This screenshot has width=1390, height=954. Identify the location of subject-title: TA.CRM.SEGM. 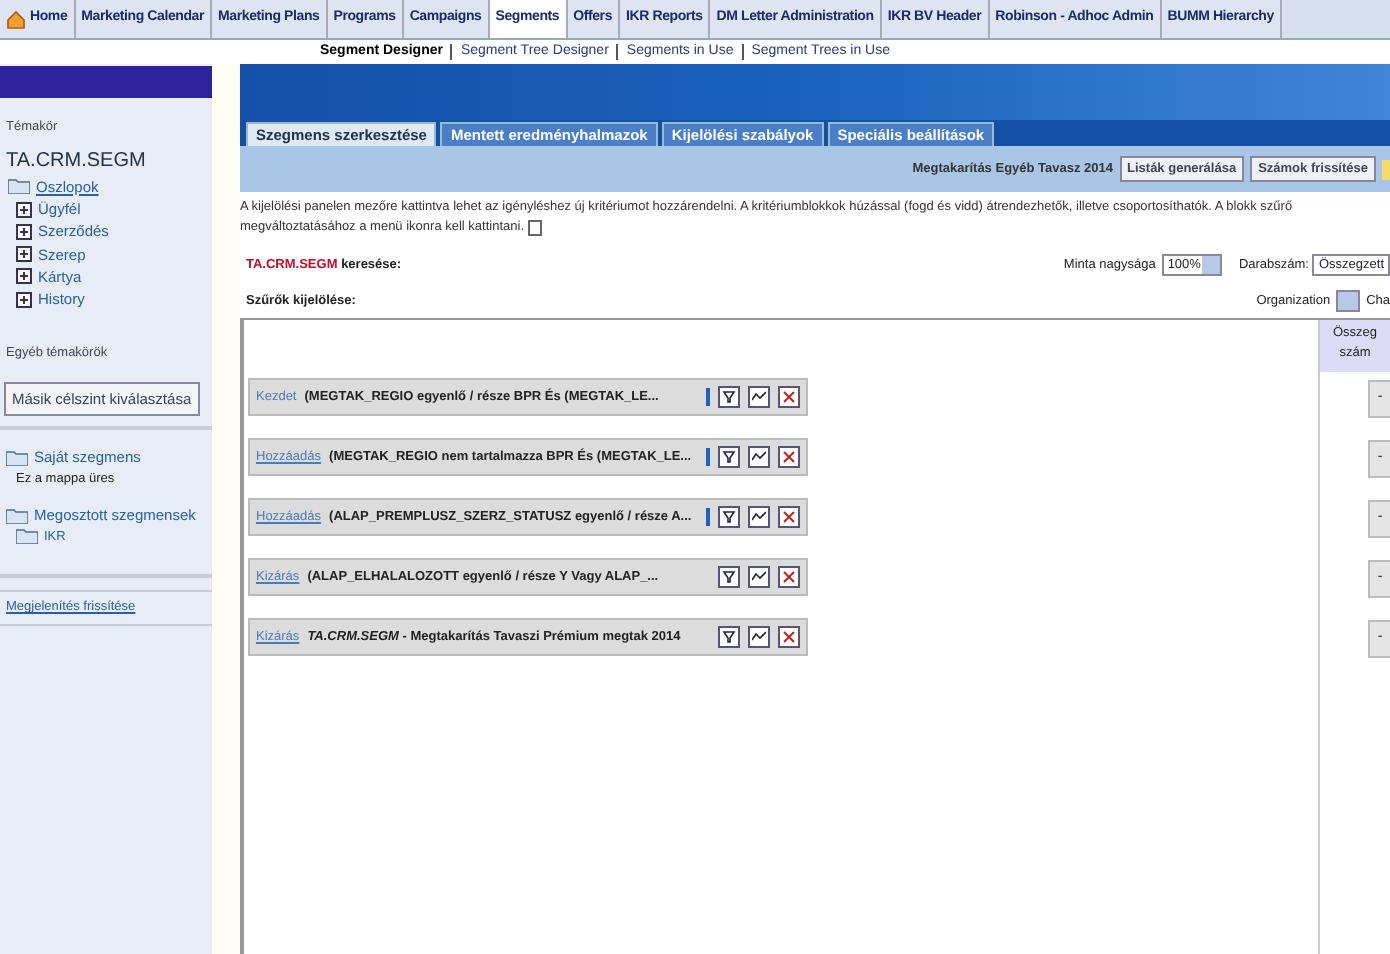
(76, 161).